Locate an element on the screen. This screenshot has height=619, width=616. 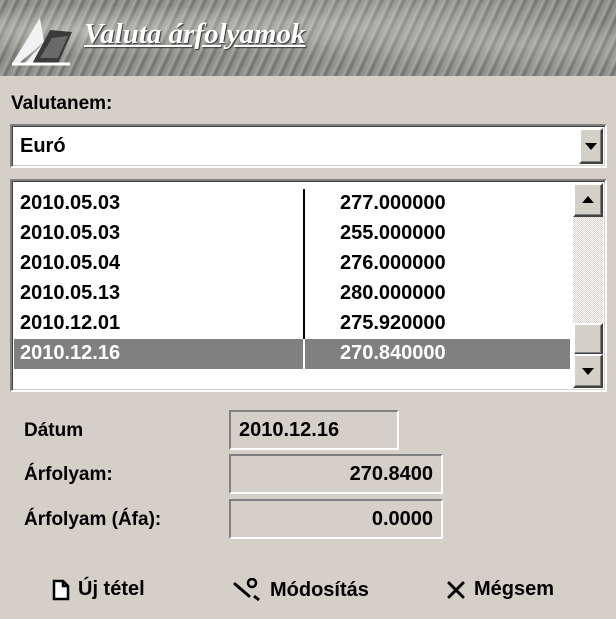
rate-date-cell: 2010.12.16 is located at coordinates (70, 353).